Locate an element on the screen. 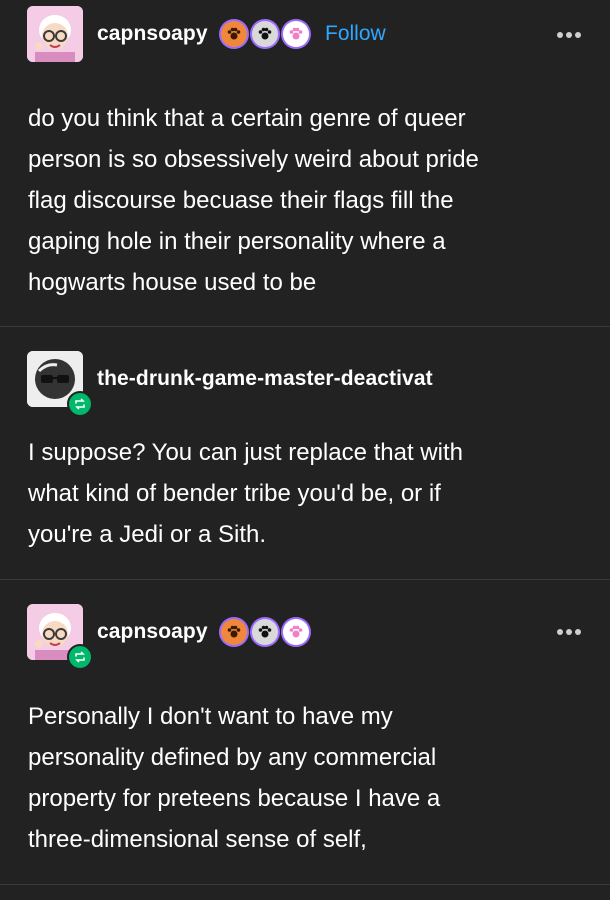 The width and height of the screenshot is (610, 900). user-avatar is located at coordinates (55, 34).